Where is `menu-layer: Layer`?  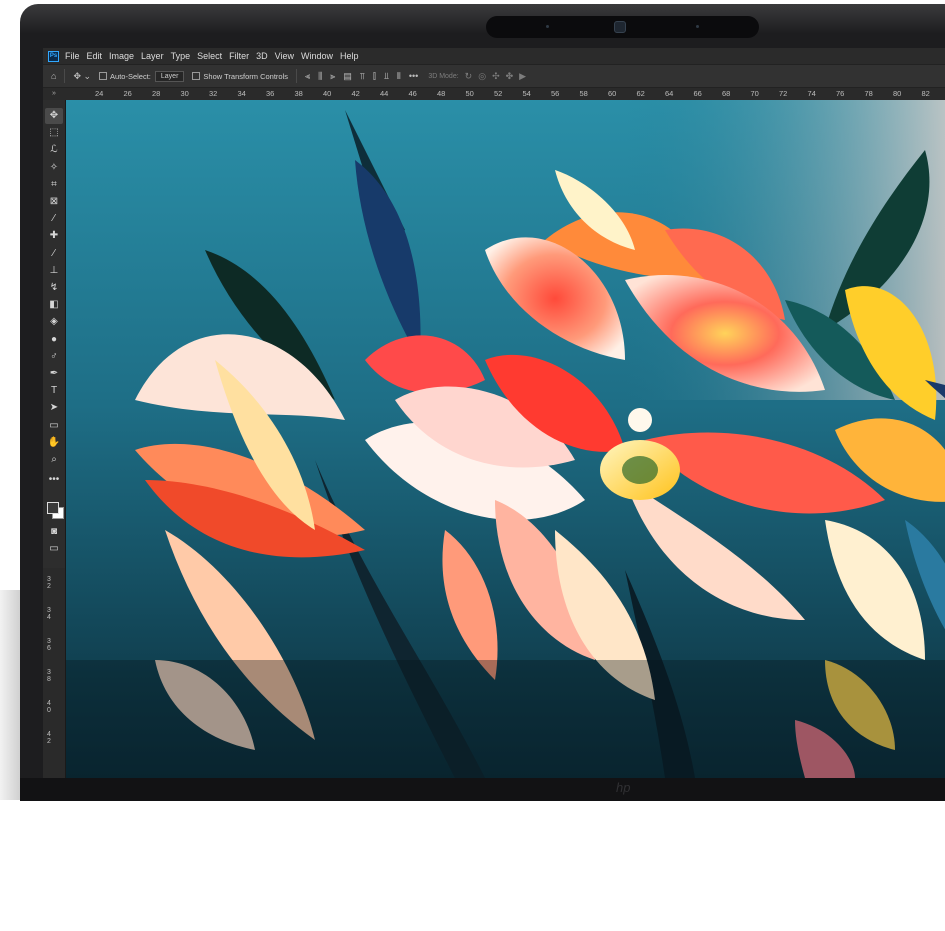
menu-layer: Layer is located at coordinates (152, 56).